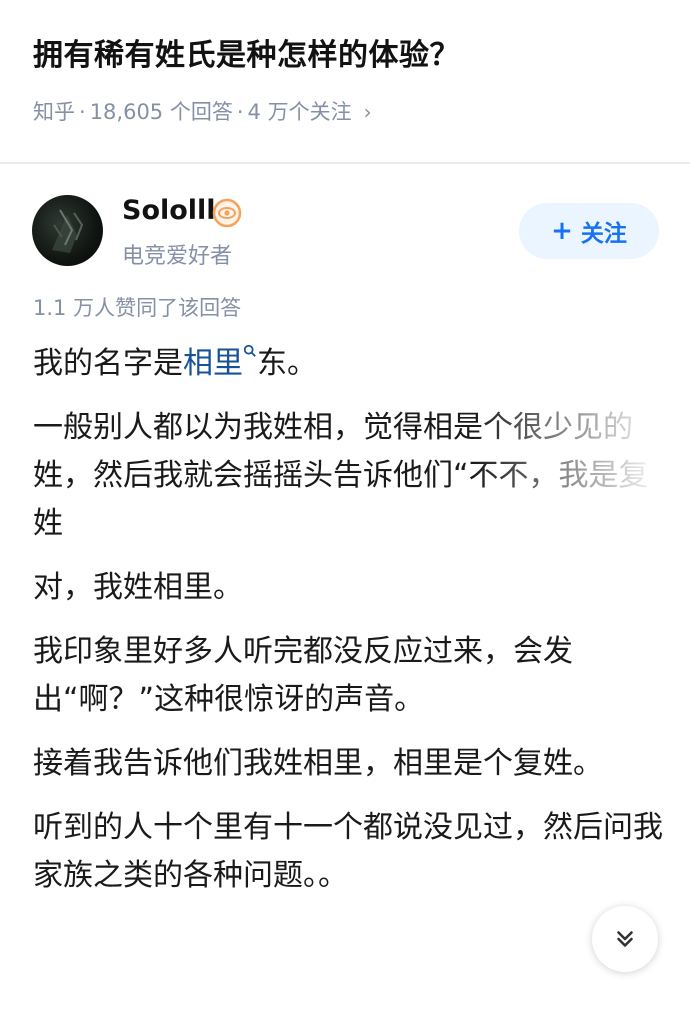  What do you see at coordinates (287, 363) in the screenshot?
I see `answer-text: 东。` at bounding box center [287, 363].